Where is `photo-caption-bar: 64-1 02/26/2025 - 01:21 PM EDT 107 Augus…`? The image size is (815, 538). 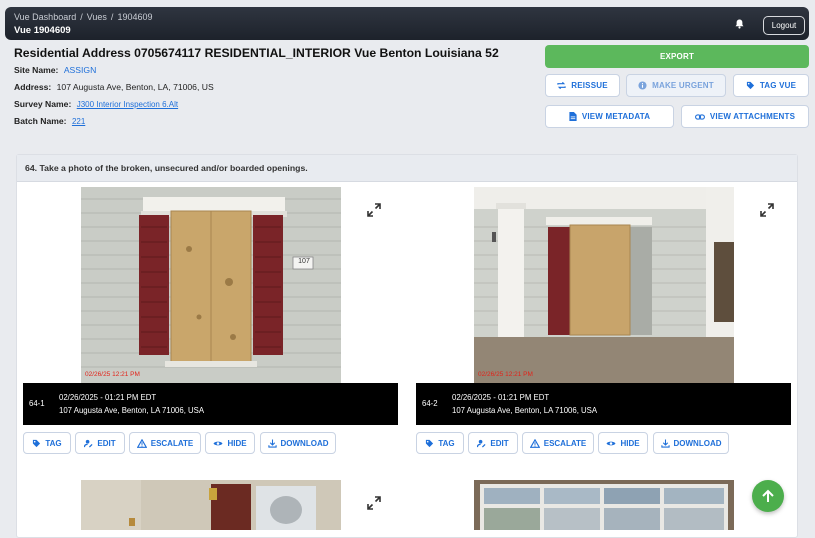 photo-caption-bar: 64-1 02/26/2025 - 01:21 PM EDT 107 Augus… is located at coordinates (210, 404).